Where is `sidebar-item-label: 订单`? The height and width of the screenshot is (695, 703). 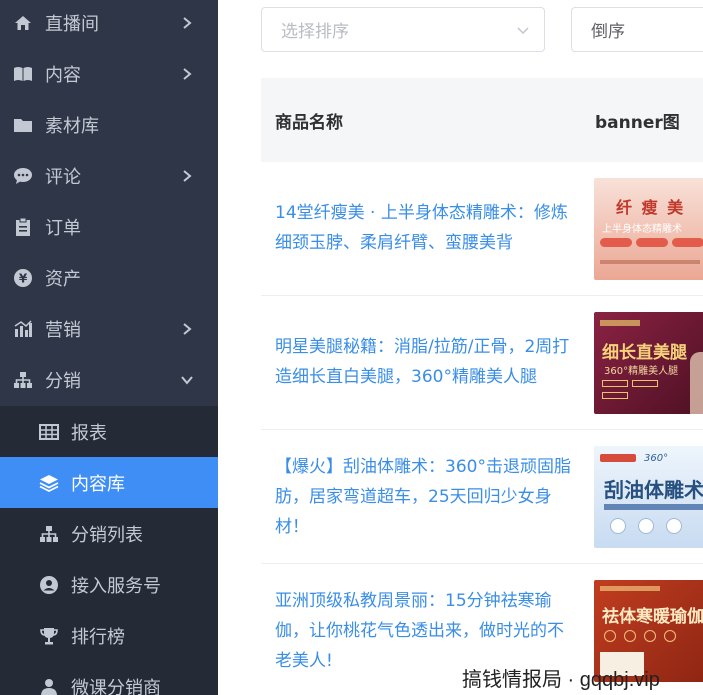 sidebar-item-label: 订单 is located at coordinates (63, 228).